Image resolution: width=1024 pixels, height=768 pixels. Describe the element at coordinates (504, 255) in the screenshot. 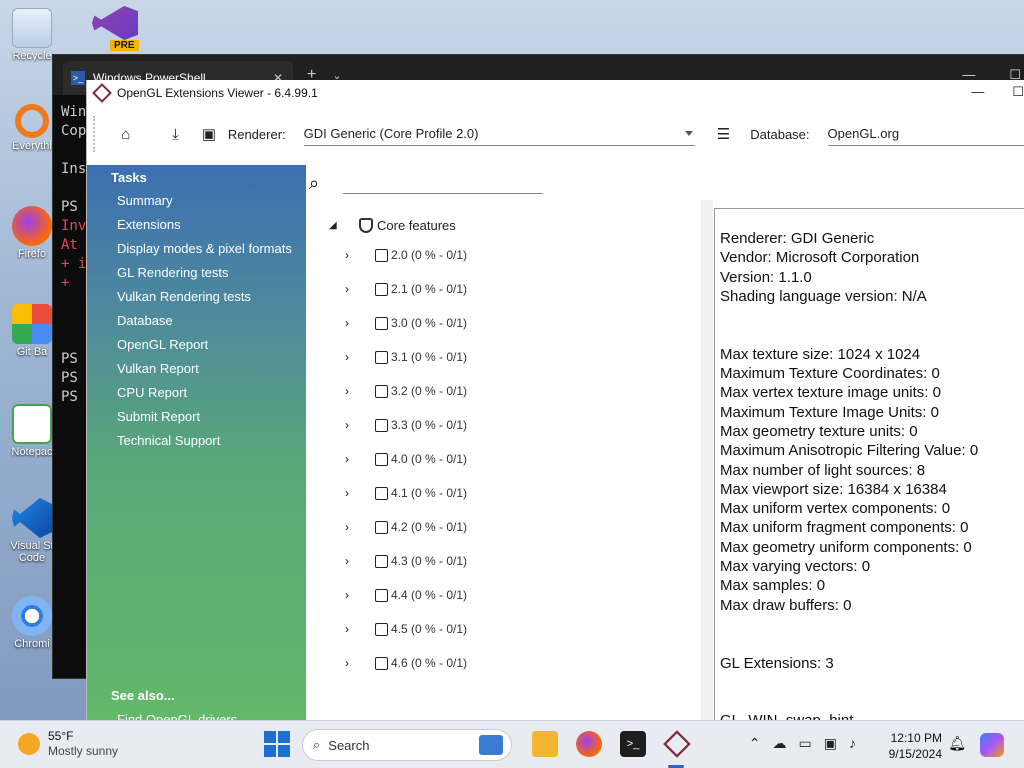

I see `tree-node: › 2.0 (0 % - 0/1)` at that location.